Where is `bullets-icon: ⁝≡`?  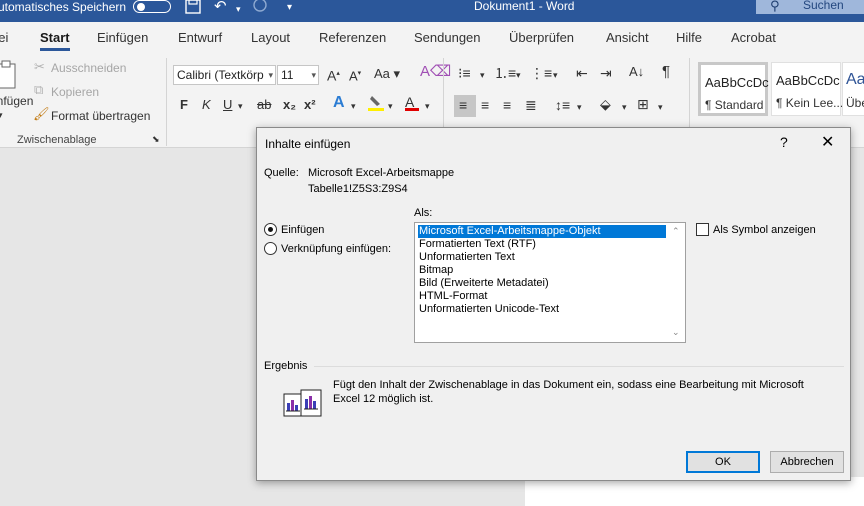
bullets-icon: ⁝≡ is located at coordinates (464, 73).